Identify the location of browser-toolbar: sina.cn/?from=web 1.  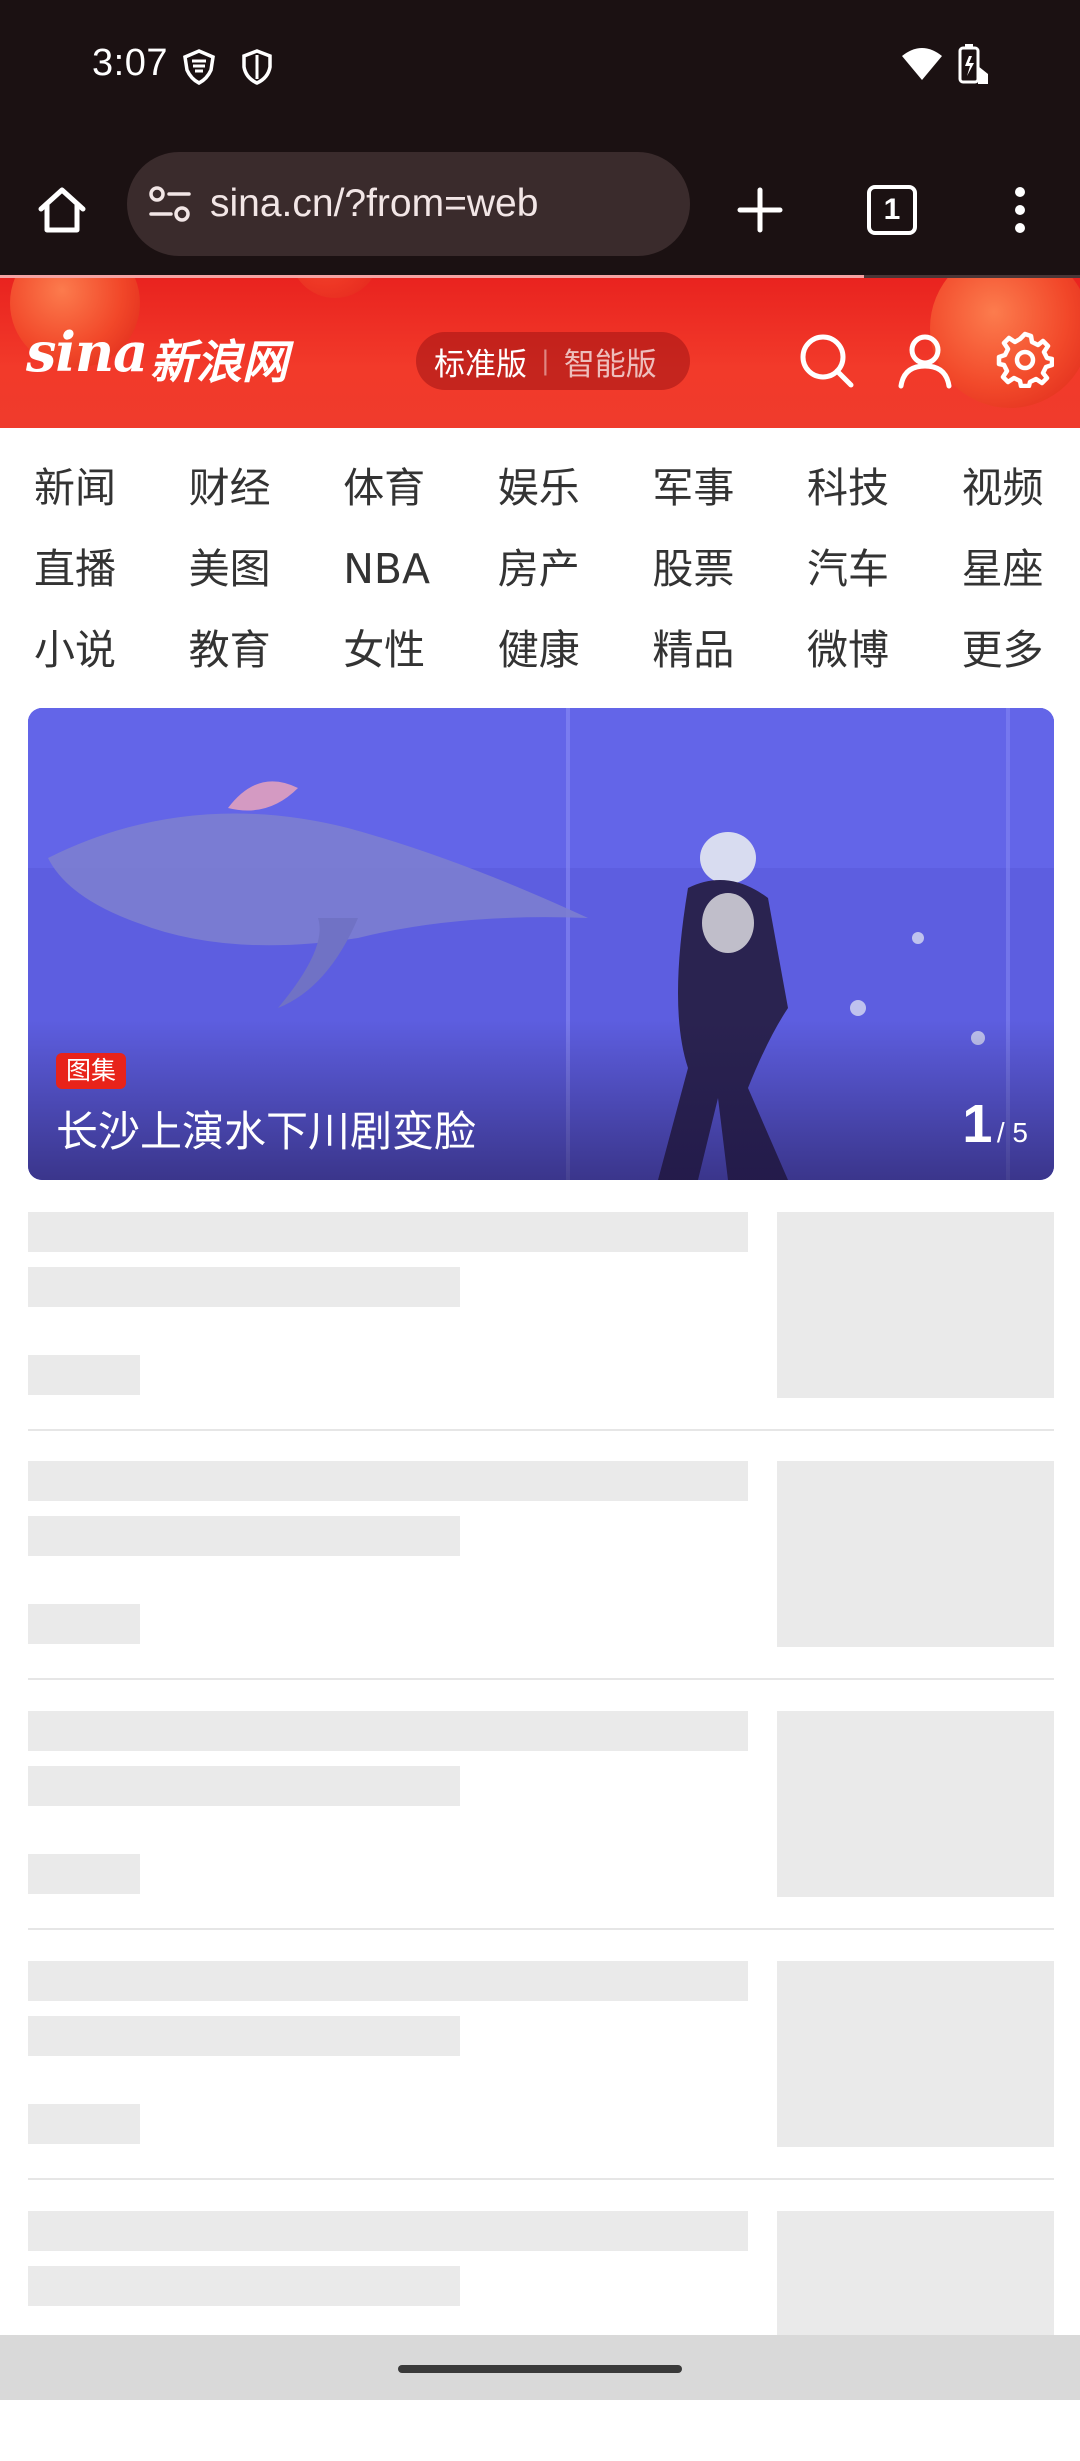
(540, 209).